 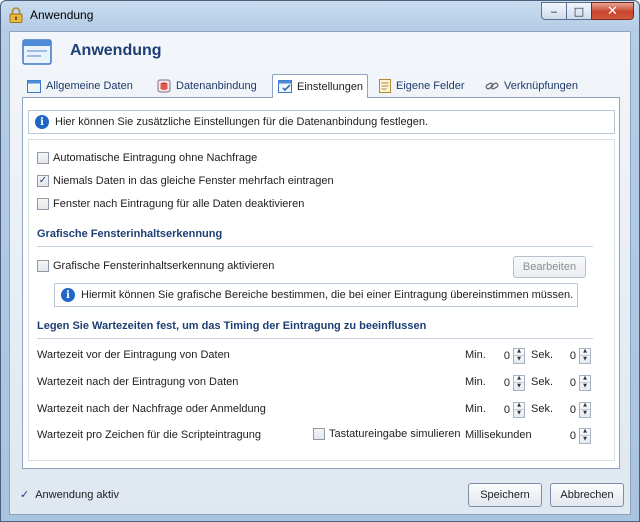 I want to click on database-icon, so click(x=164, y=86).